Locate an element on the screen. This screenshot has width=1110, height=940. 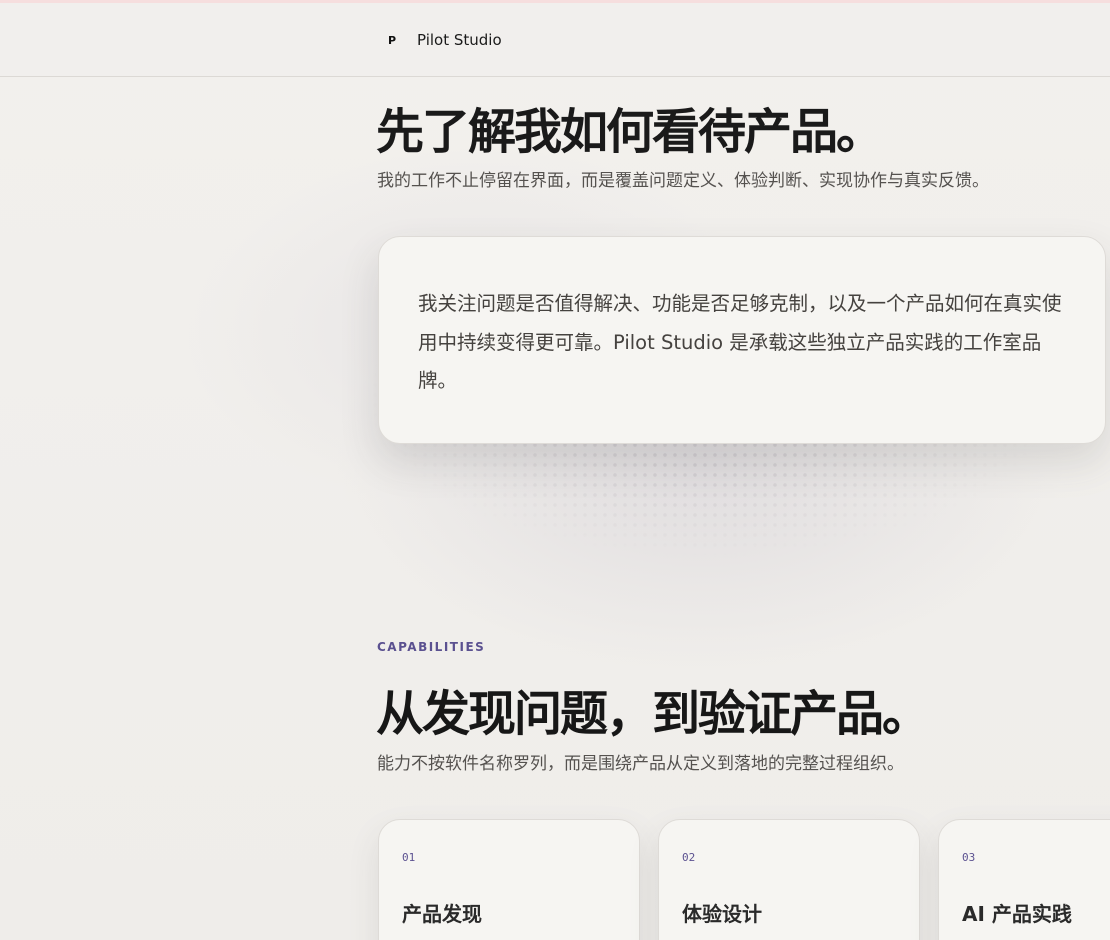
capability-number: 01 is located at coordinates (409, 857).